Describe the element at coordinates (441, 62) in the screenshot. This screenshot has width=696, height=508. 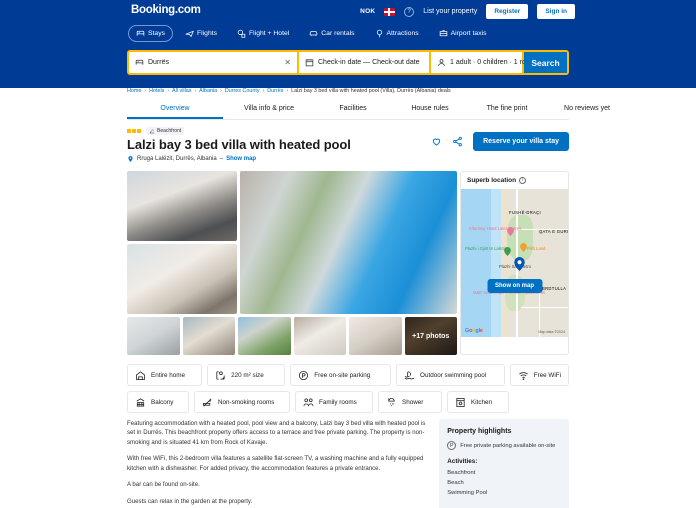
I see `person-icon` at that location.